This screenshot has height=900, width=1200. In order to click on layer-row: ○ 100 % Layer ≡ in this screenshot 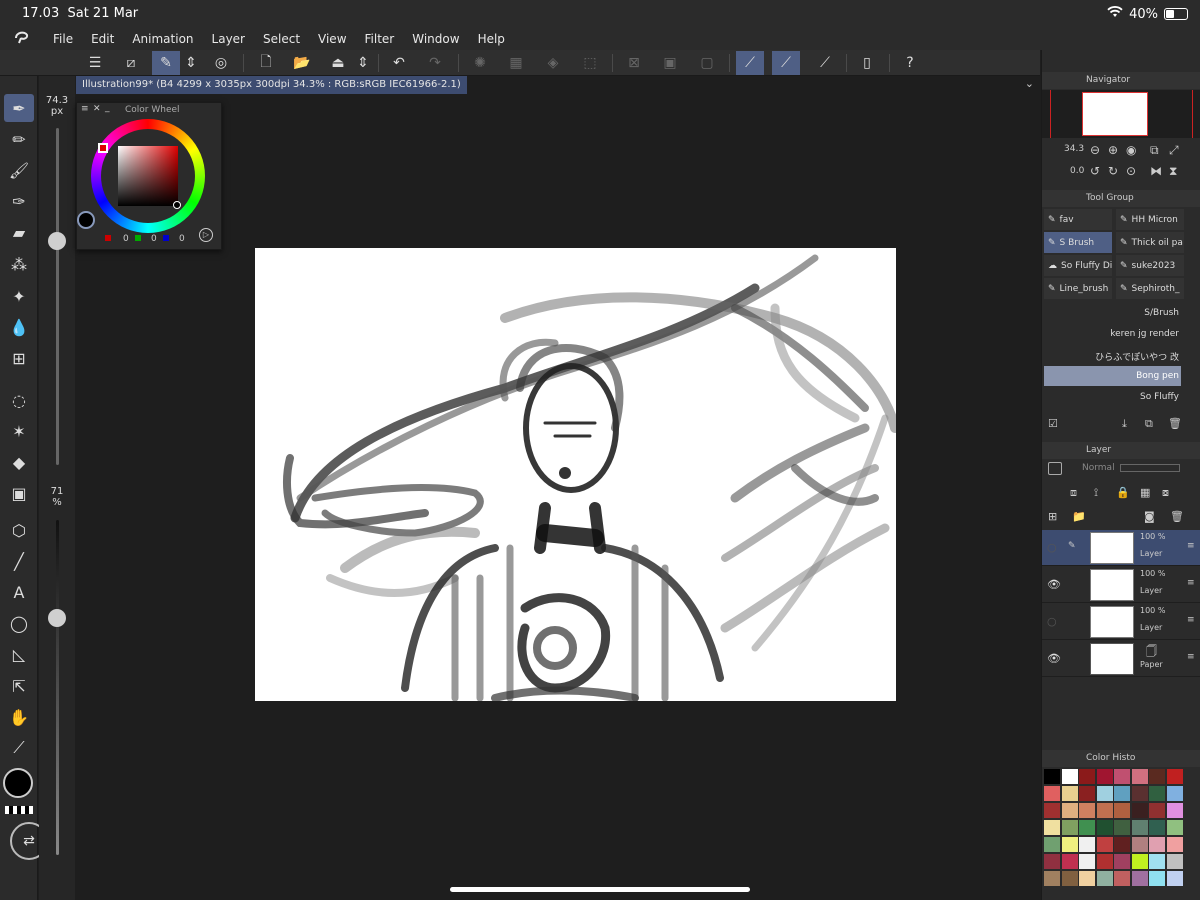, I will do `click(1121, 622)`.